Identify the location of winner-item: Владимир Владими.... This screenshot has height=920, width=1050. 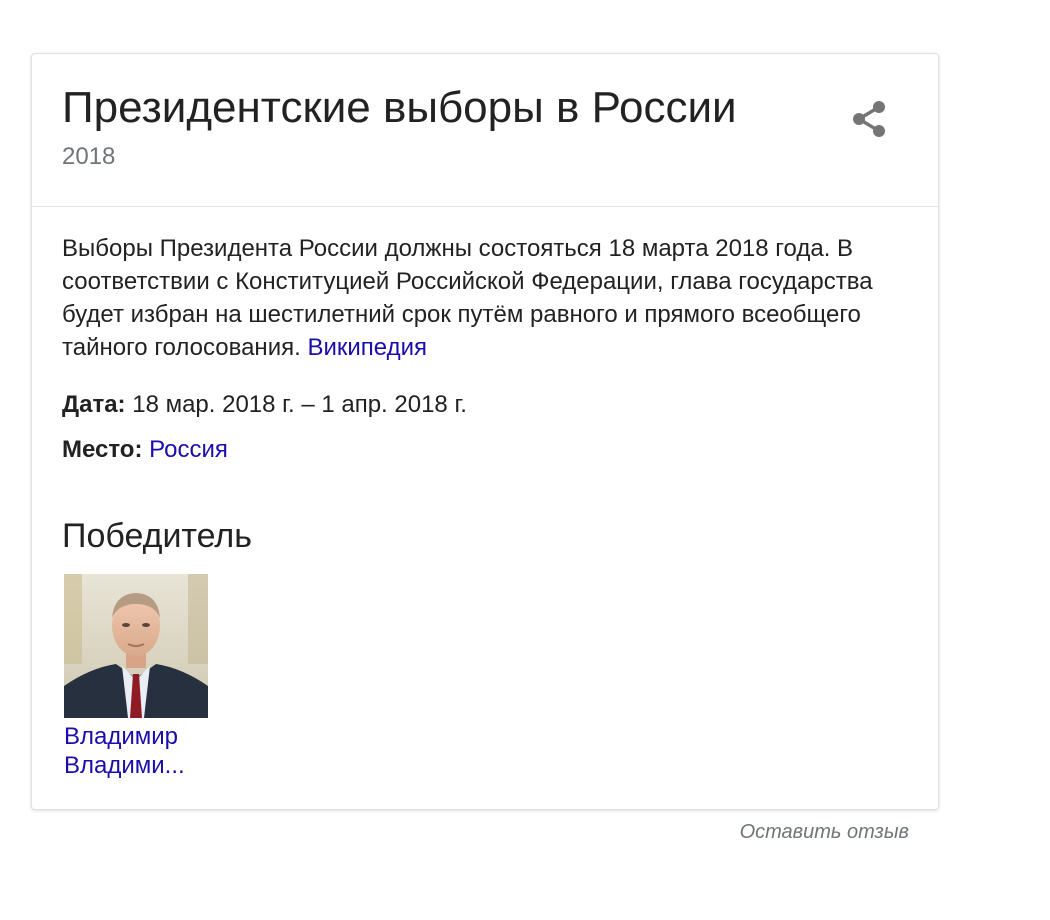
(139, 677).